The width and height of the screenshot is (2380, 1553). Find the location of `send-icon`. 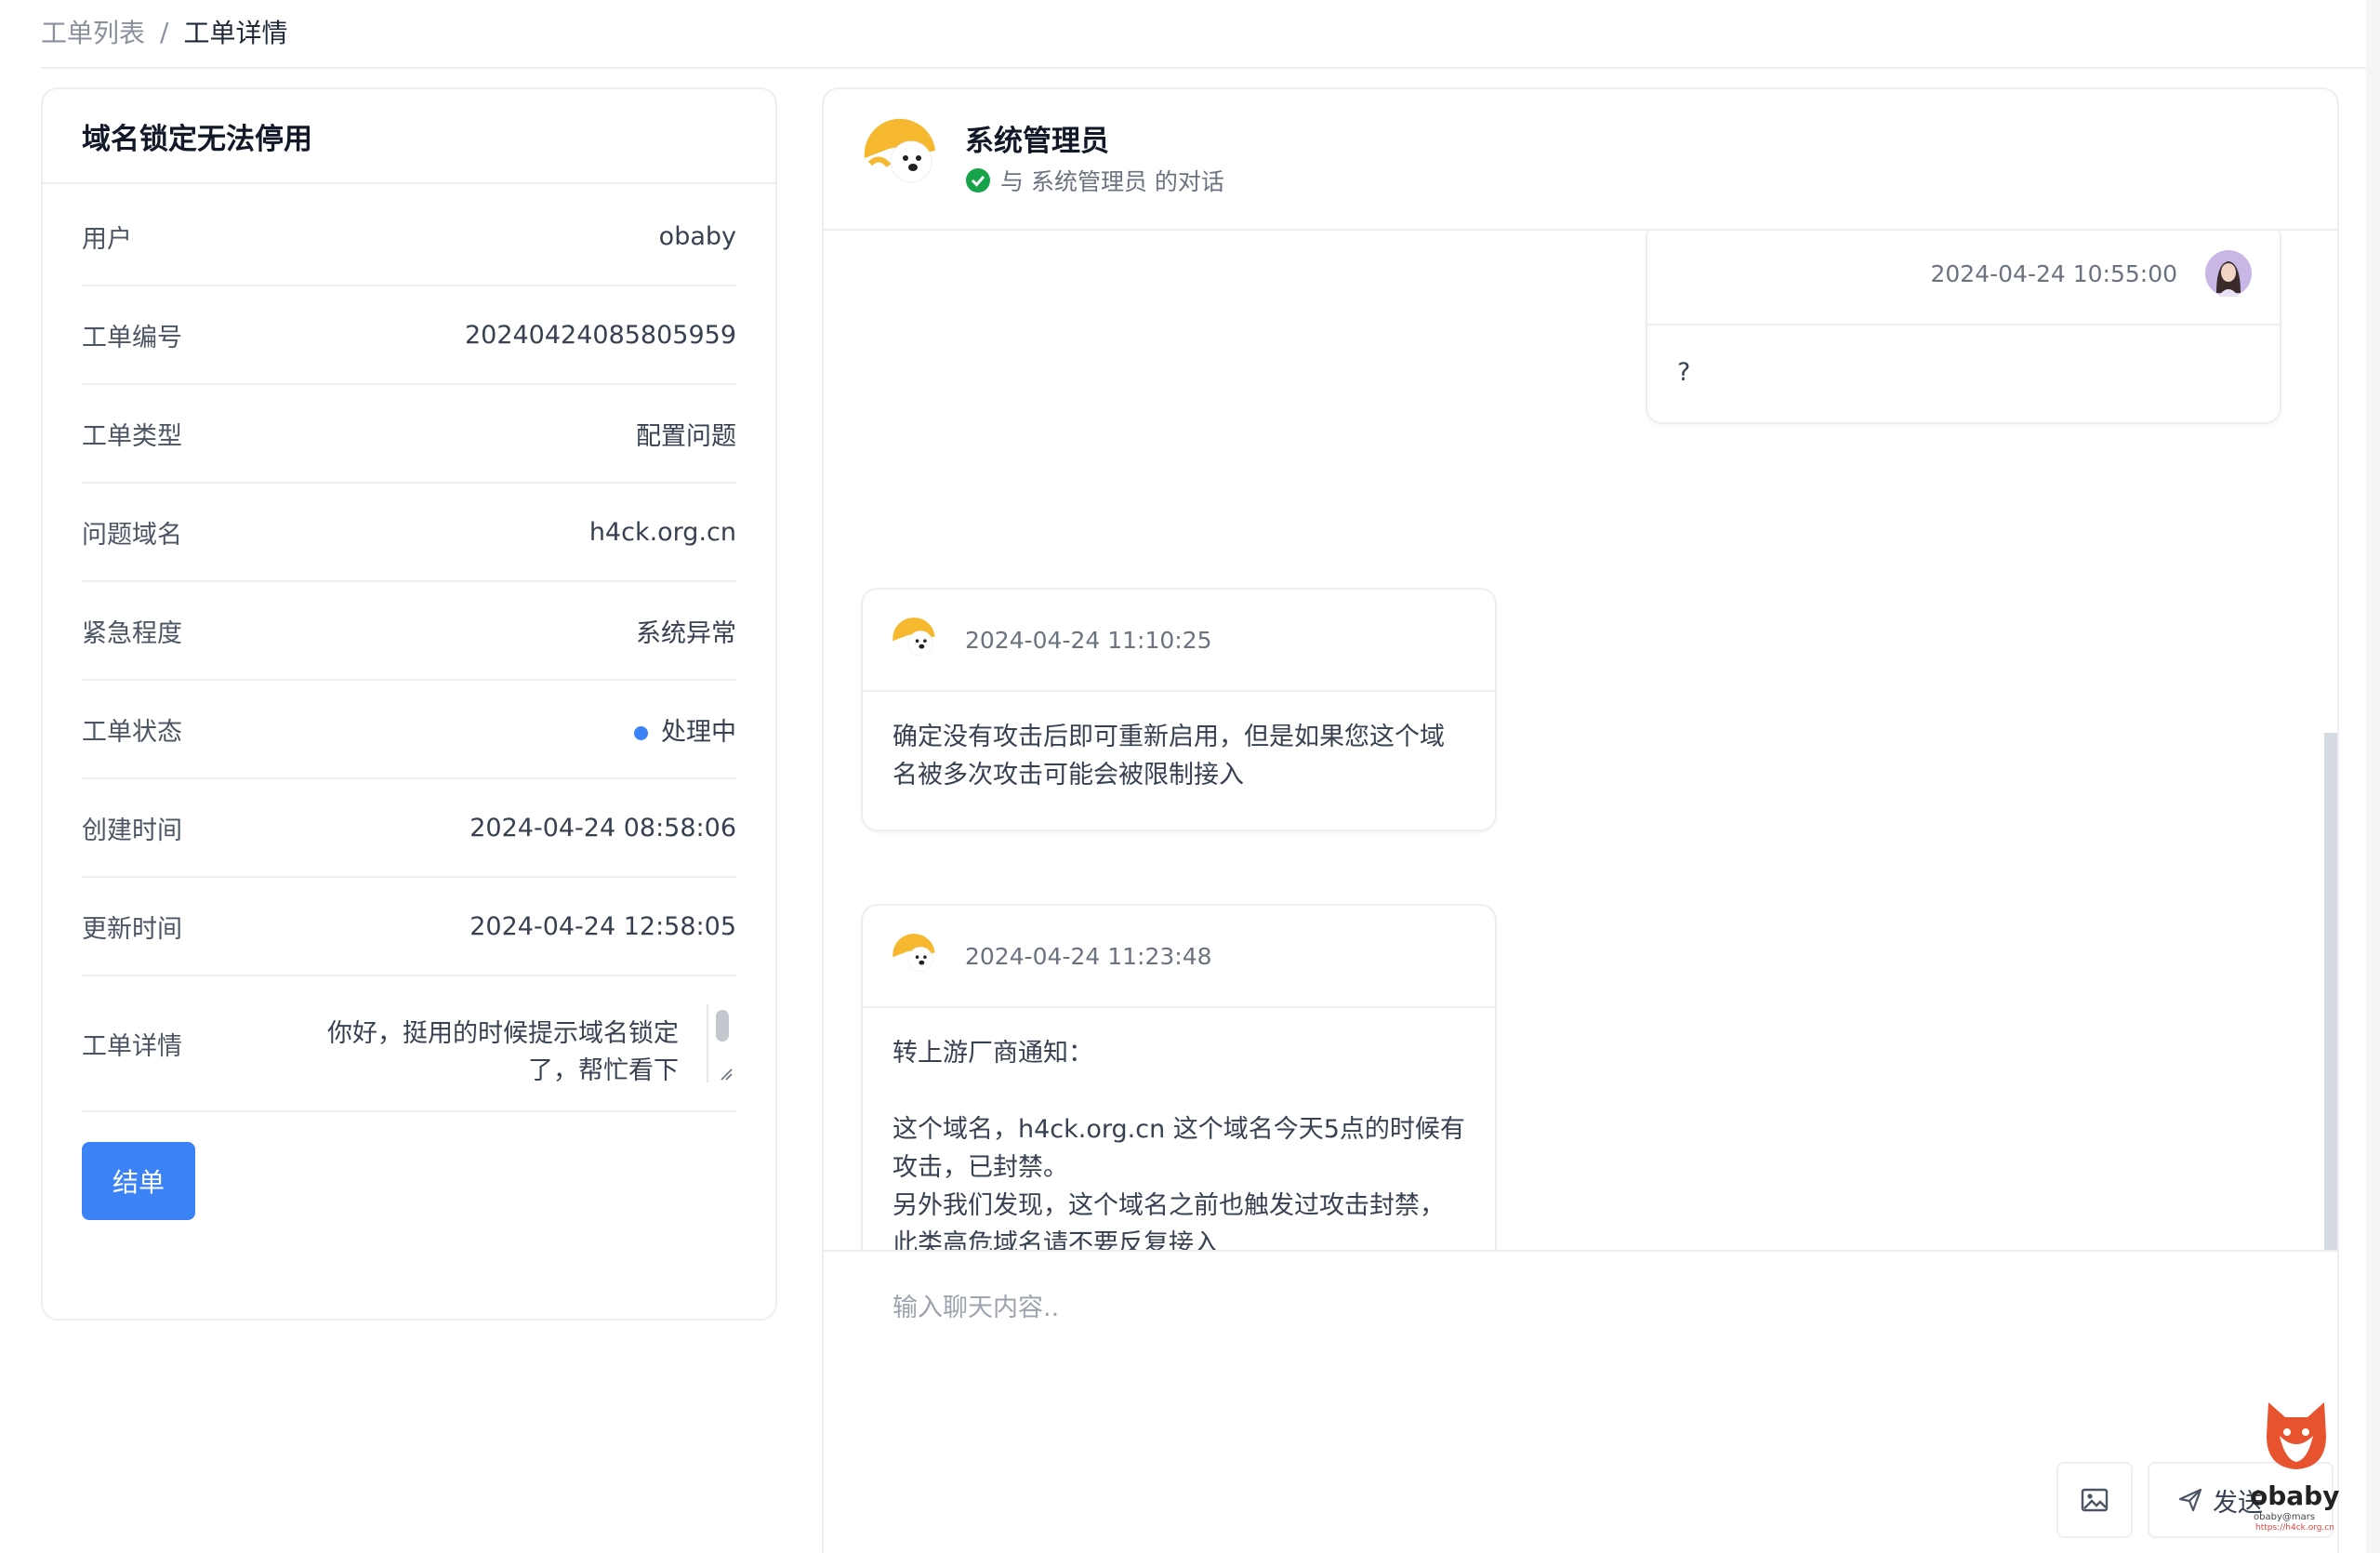

send-icon is located at coordinates (2190, 1500).